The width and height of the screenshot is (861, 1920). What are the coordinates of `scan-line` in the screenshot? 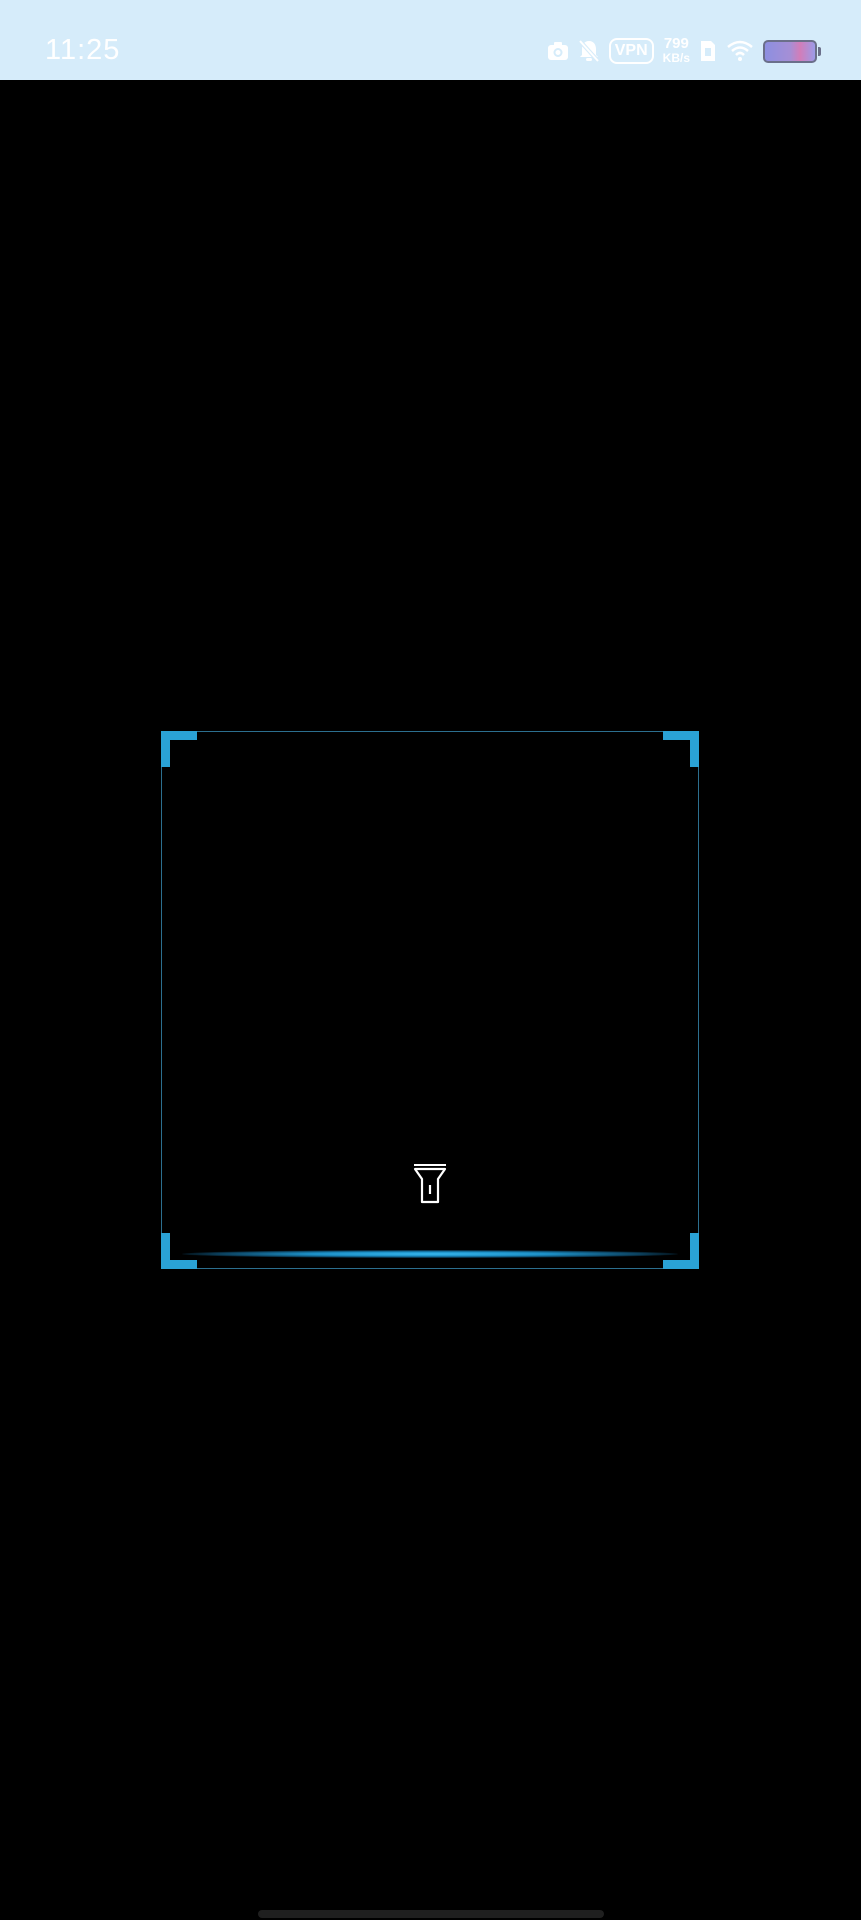 It's located at (430, 1254).